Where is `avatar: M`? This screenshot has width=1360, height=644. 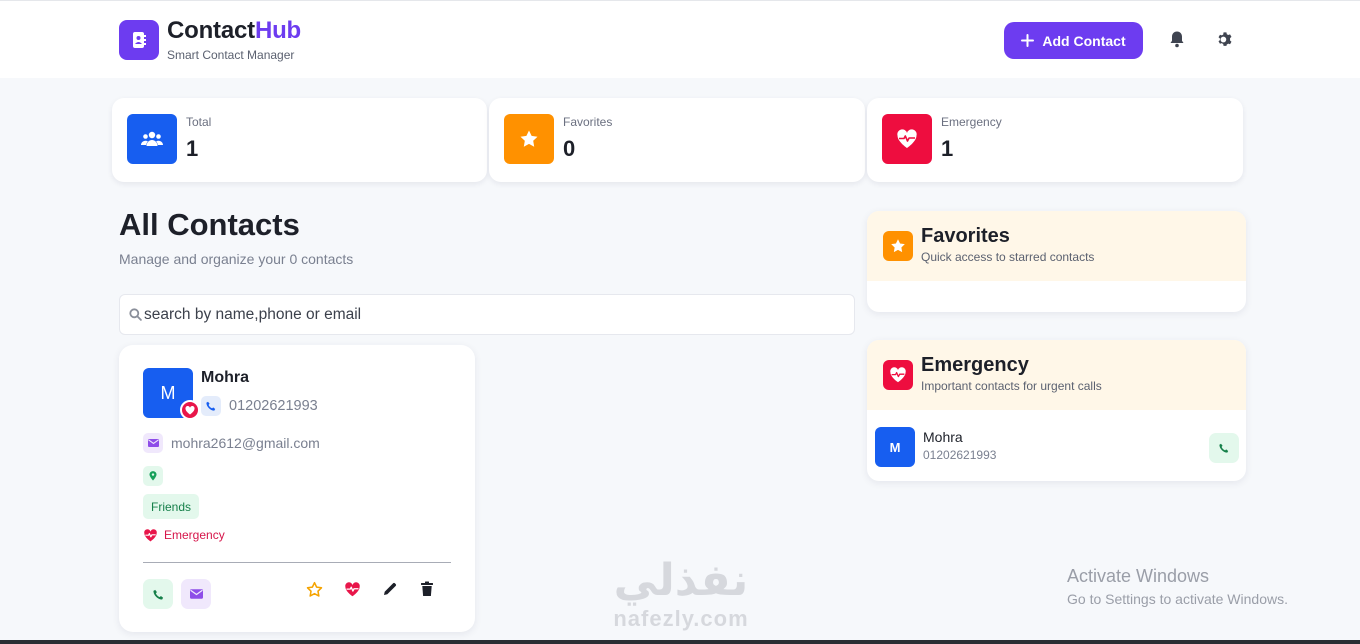 avatar: M is located at coordinates (895, 447).